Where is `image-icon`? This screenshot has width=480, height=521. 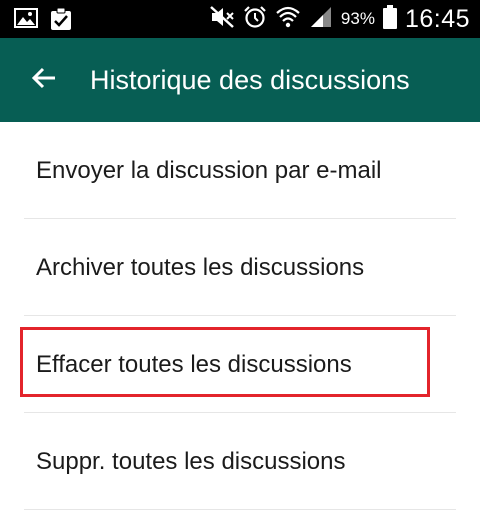 image-icon is located at coordinates (26, 21).